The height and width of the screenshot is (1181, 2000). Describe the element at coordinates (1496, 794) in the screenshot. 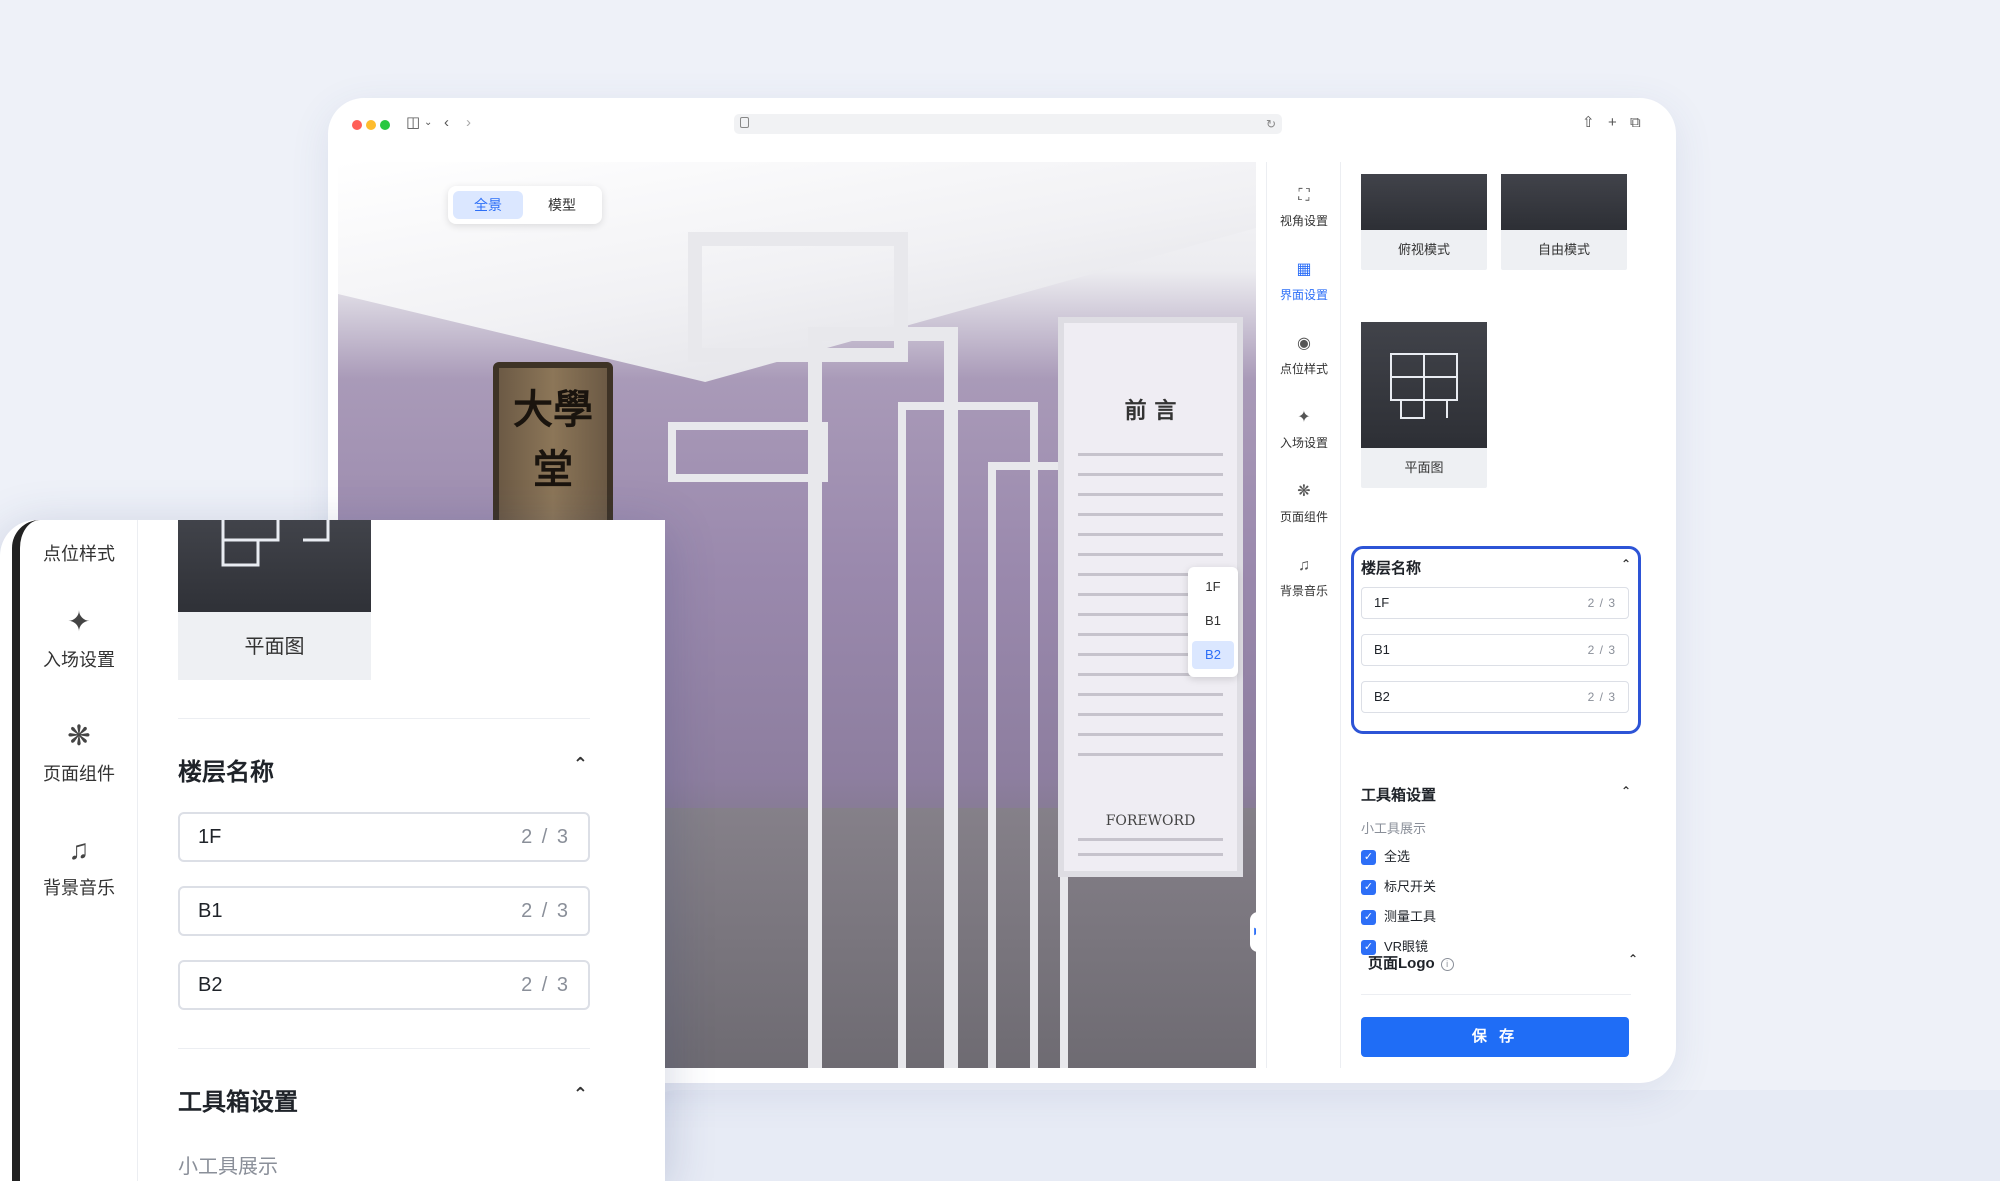

I see `toolbox-header: 工具箱设置 ⌃` at that location.